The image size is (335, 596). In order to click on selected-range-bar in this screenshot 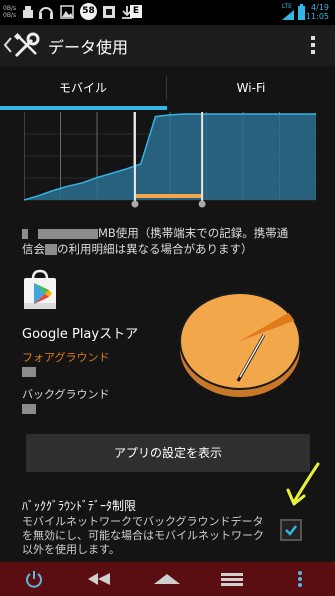, I will do `click(168, 196)`.